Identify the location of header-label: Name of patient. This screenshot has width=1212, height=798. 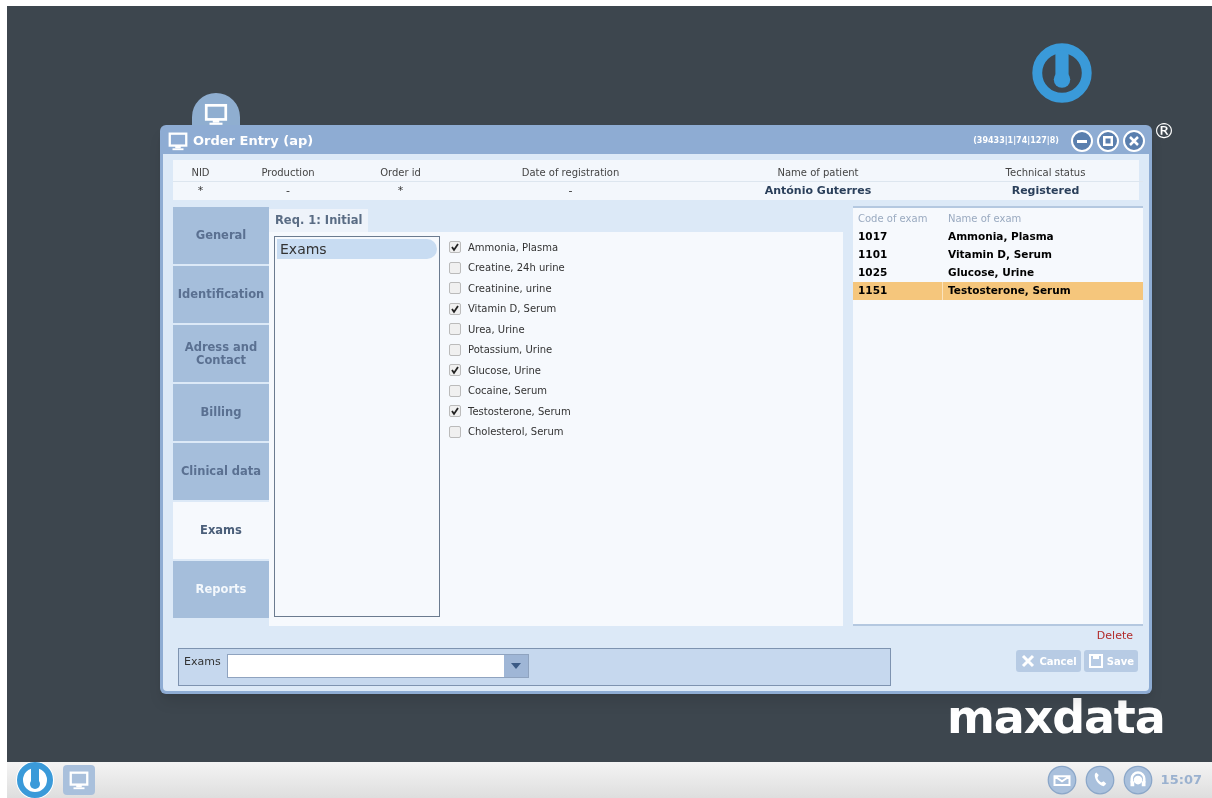
(818, 171).